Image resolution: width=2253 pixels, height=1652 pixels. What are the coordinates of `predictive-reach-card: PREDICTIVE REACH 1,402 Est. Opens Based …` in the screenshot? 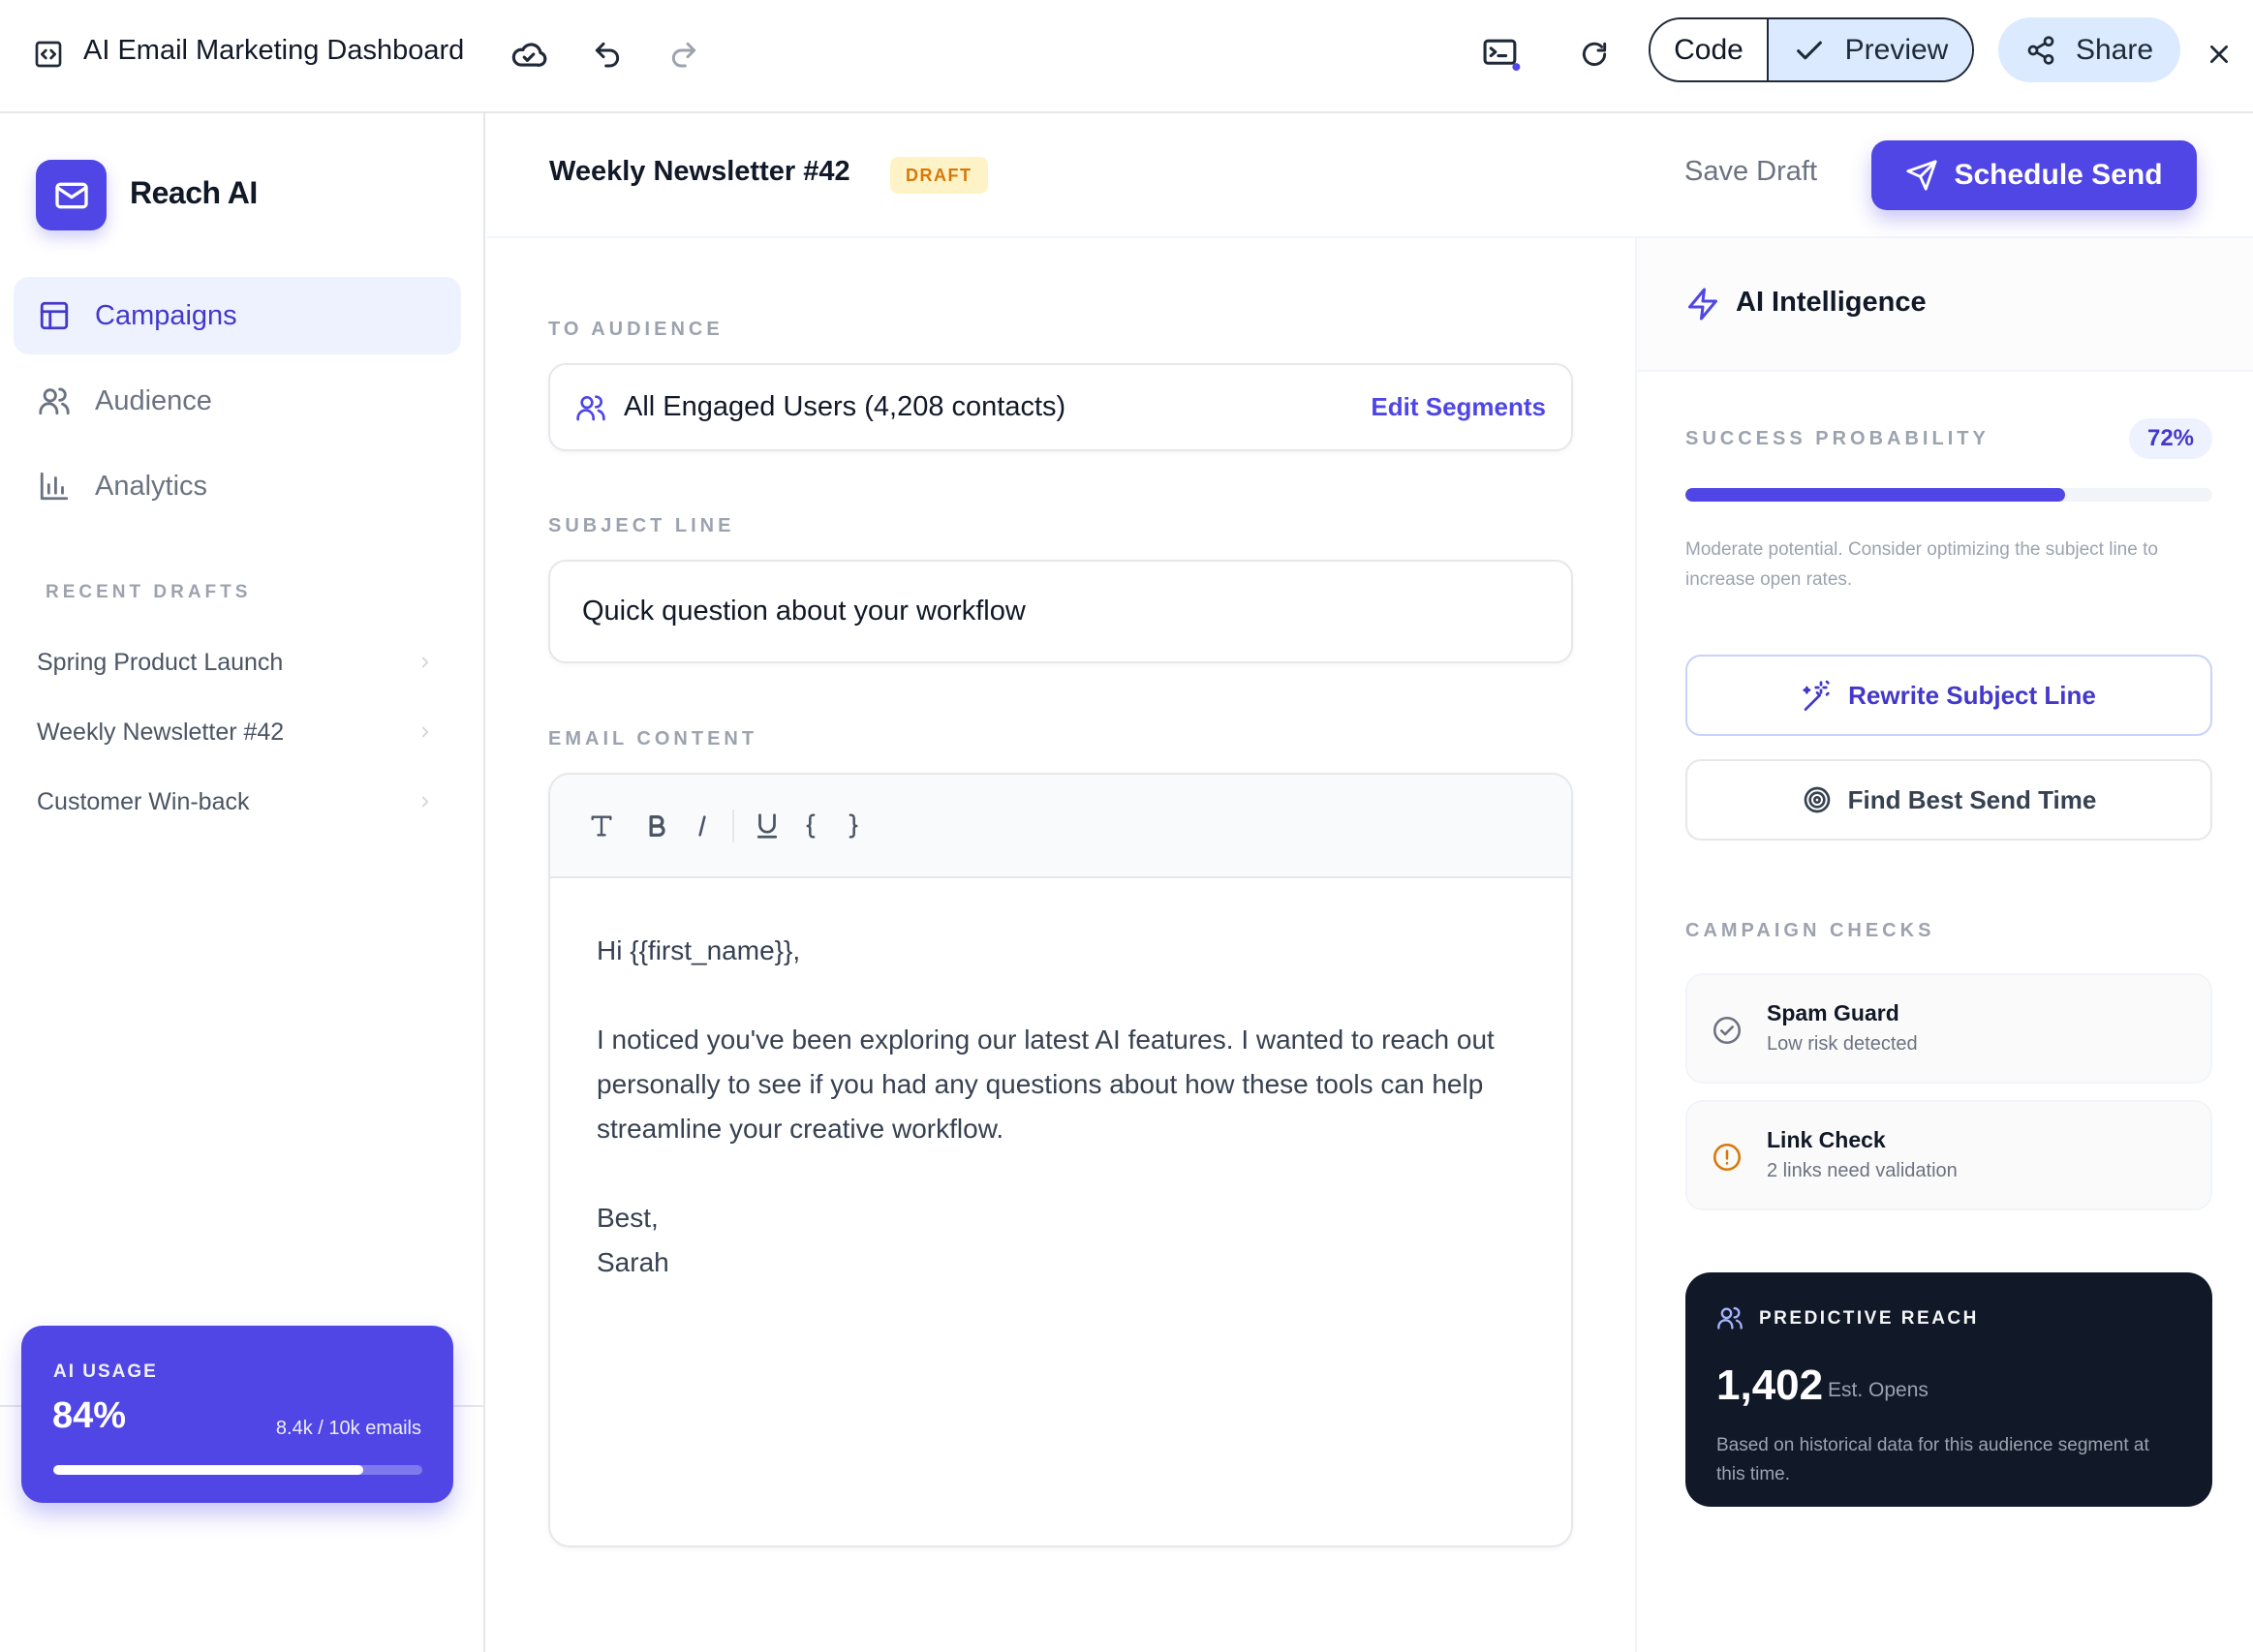 It's located at (1948, 1389).